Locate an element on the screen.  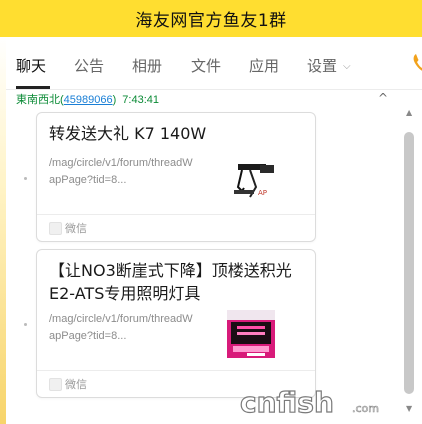
title-bar: 海友网官方鱼友1群 is located at coordinates (211, 18).